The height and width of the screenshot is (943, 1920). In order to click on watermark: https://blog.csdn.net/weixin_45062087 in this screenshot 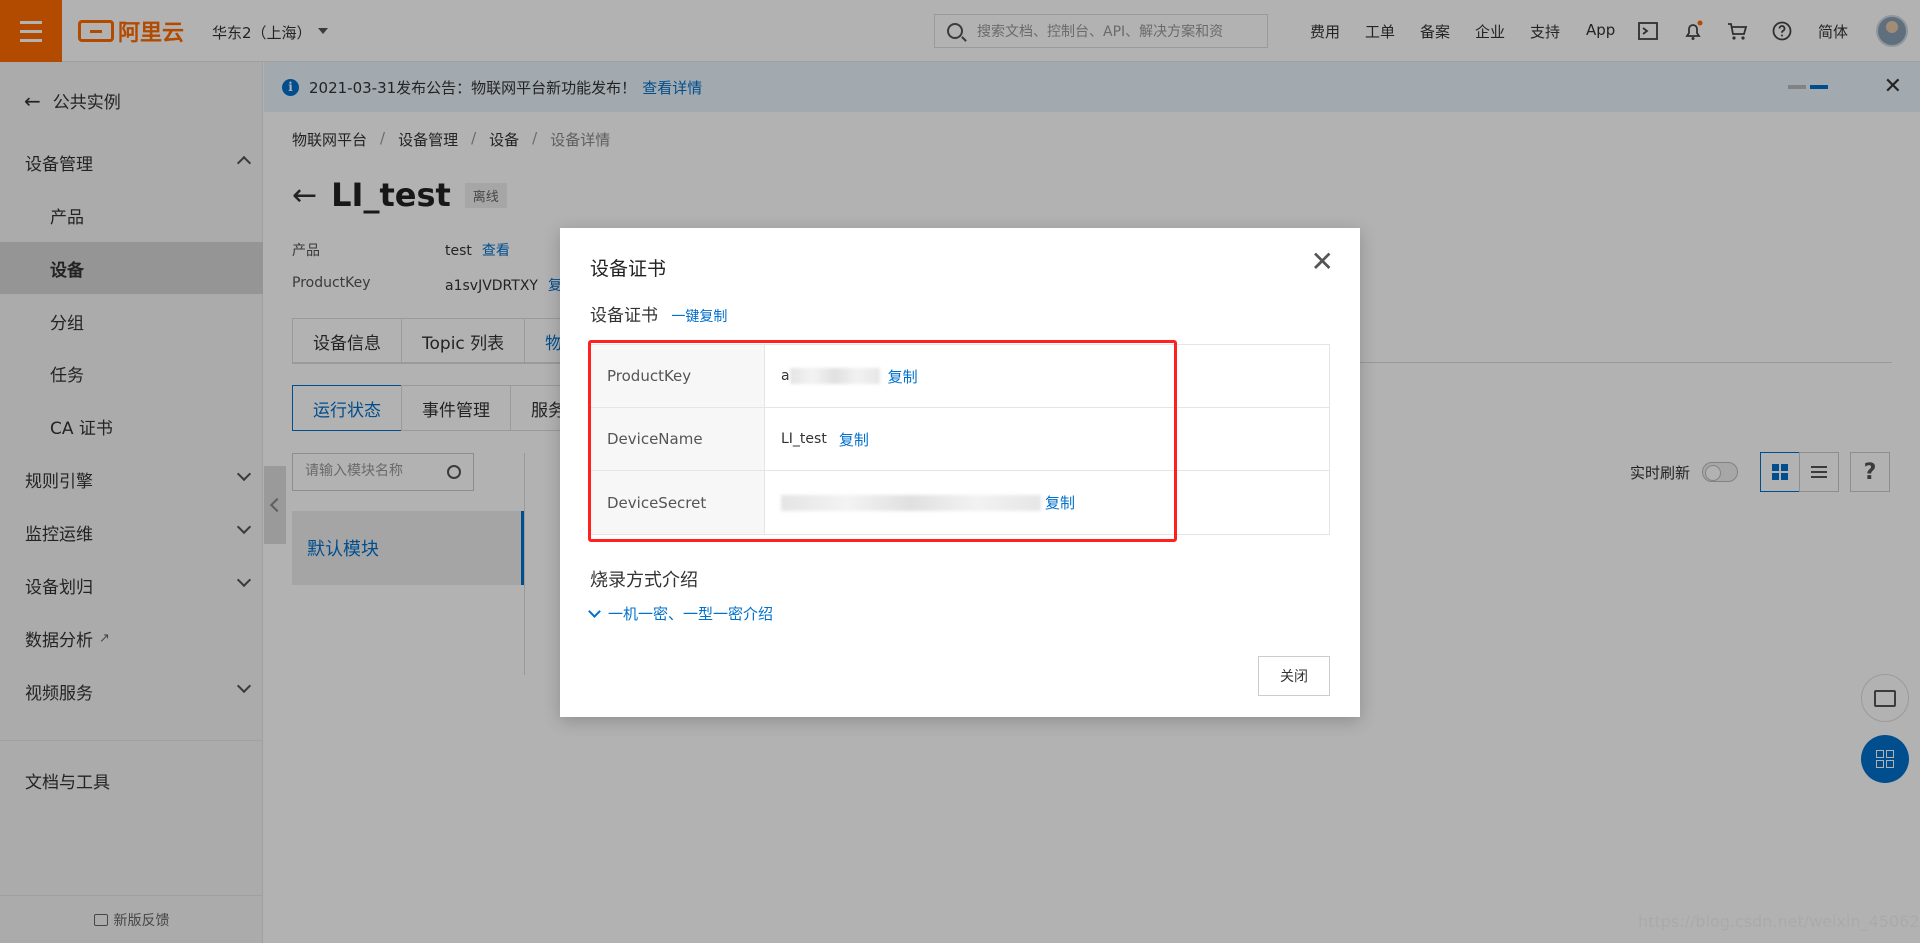, I will do `click(1779, 921)`.